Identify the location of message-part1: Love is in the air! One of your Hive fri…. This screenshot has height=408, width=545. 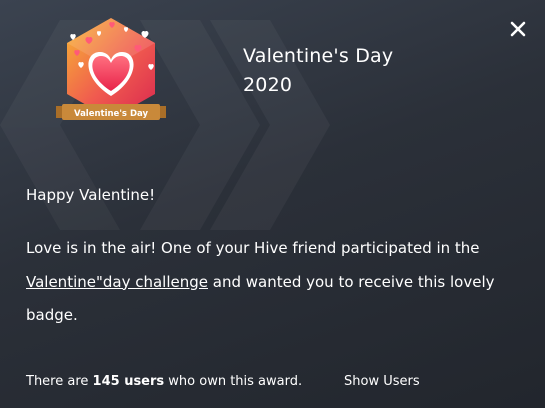
(253, 248).